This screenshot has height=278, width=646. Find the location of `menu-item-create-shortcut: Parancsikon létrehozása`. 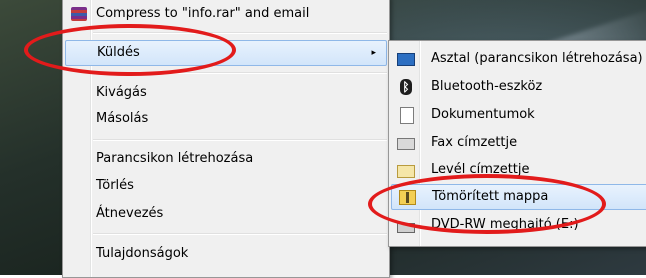

menu-item-create-shortcut: Parancsikon létrehozása is located at coordinates (226, 159).